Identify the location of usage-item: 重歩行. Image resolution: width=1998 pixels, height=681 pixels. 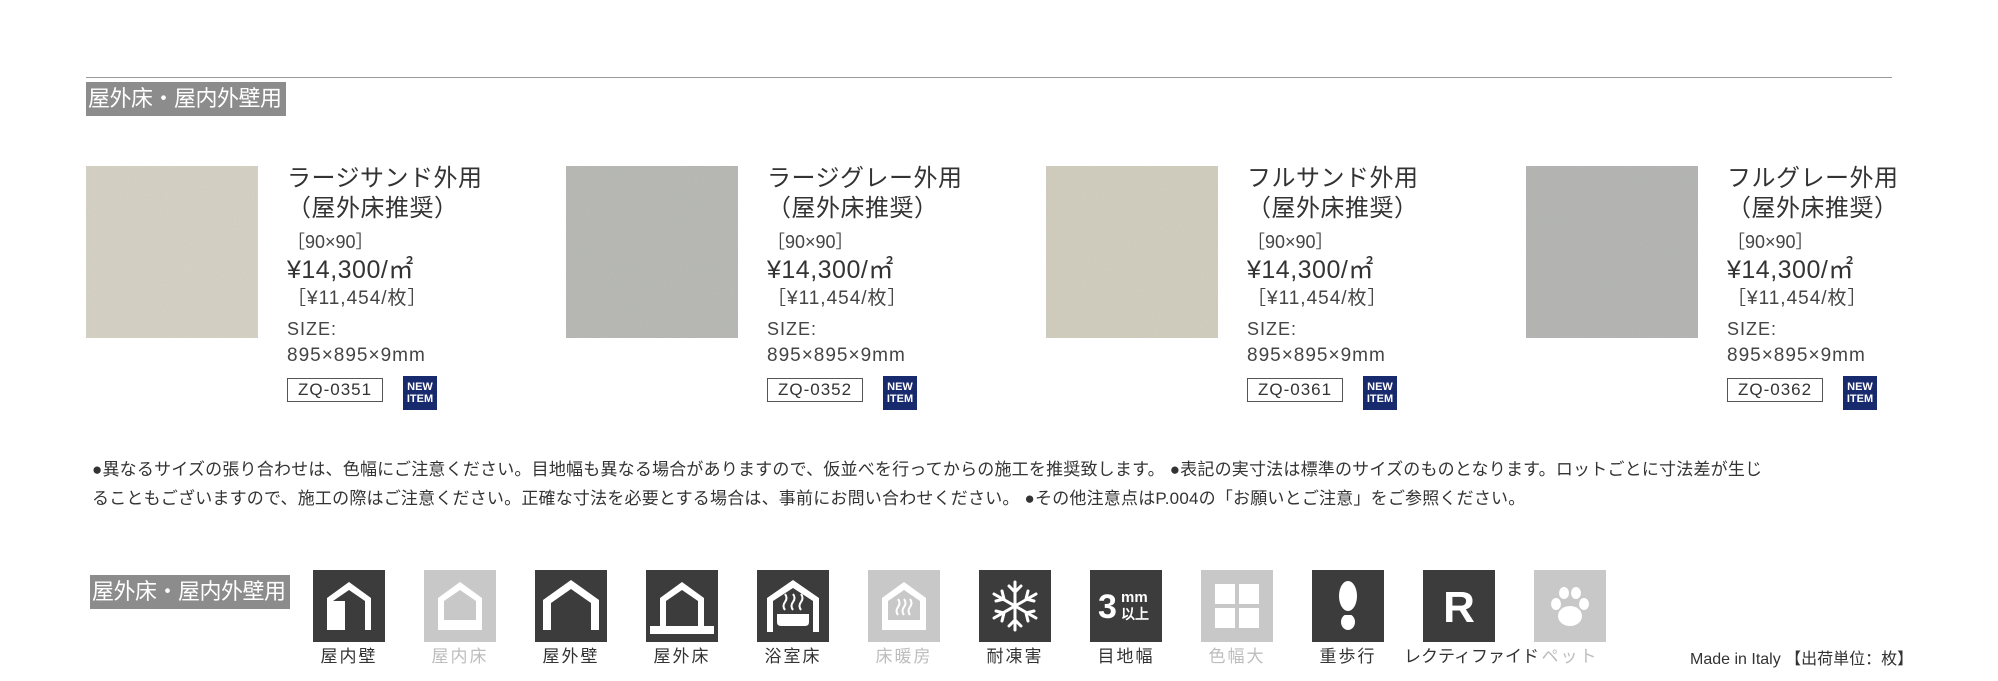
(1348, 619).